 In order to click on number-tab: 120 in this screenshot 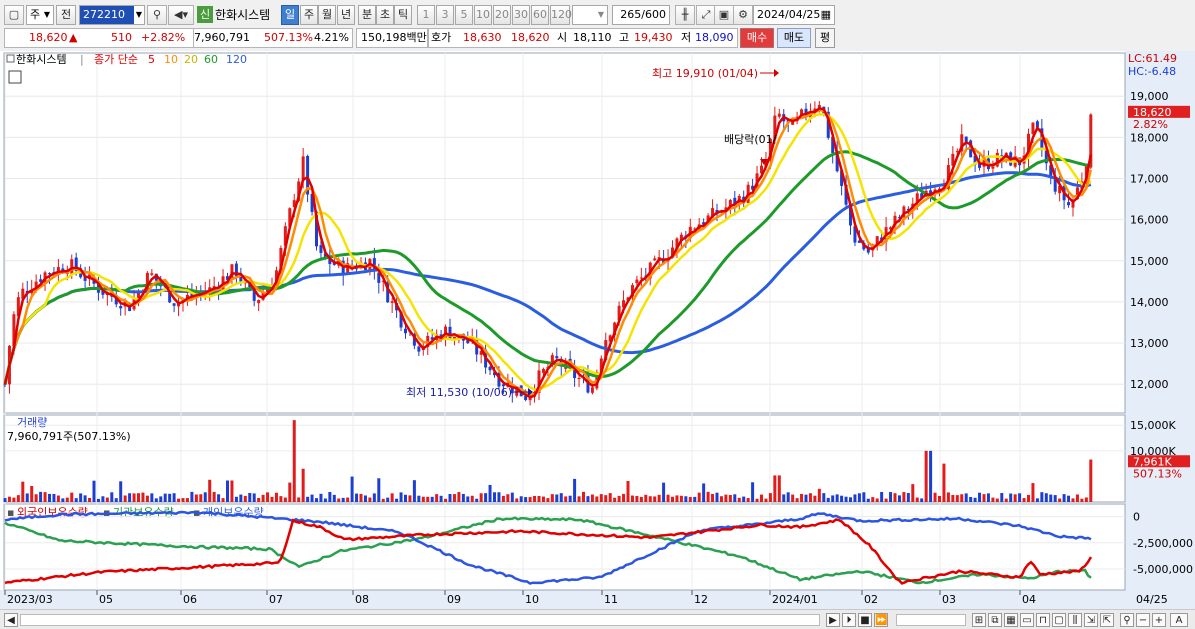, I will do `click(561, 15)`.